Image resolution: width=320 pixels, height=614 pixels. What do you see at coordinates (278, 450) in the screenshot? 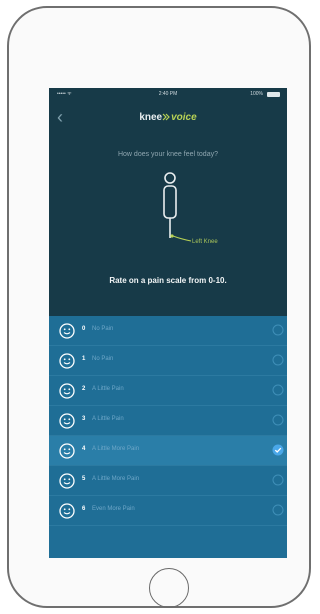
I see `checkmark-selected-icon` at bounding box center [278, 450].